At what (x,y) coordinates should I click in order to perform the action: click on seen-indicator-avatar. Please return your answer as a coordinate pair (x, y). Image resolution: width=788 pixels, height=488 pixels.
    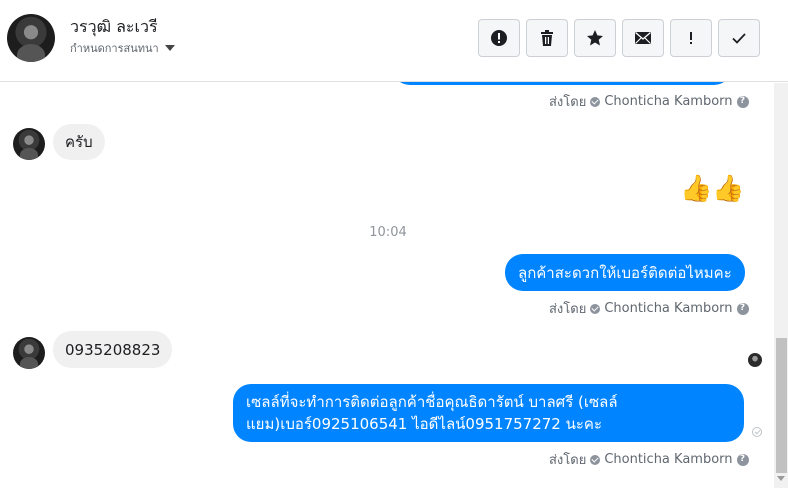
    Looking at the image, I should click on (755, 360).